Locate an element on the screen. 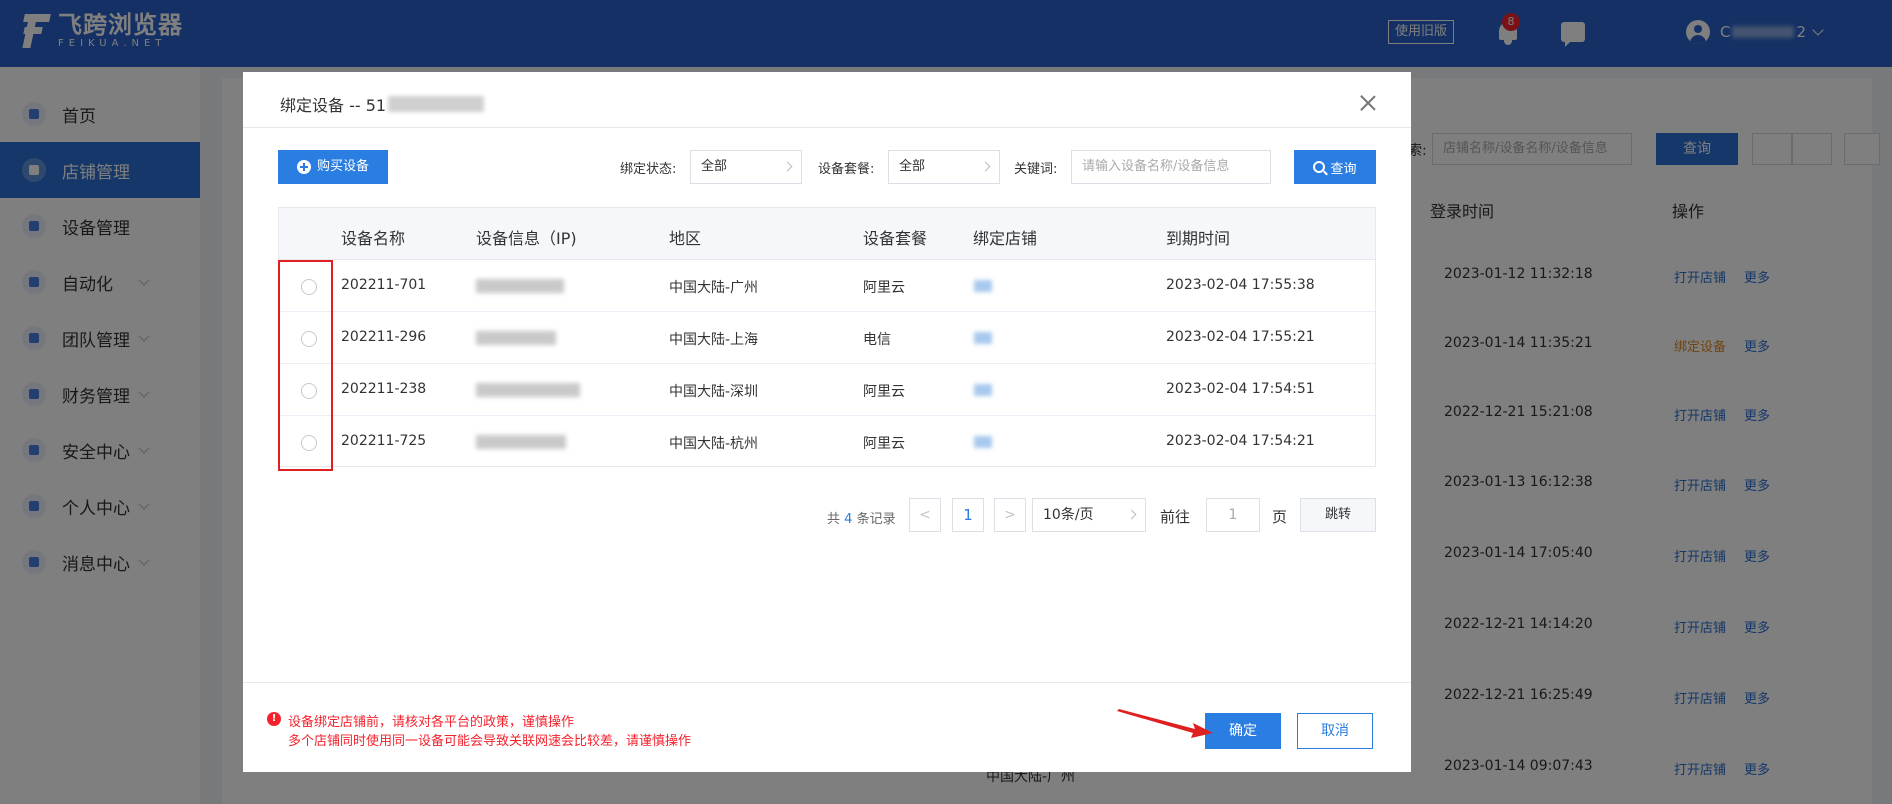  cell-name: 202211-725 is located at coordinates (384, 441).